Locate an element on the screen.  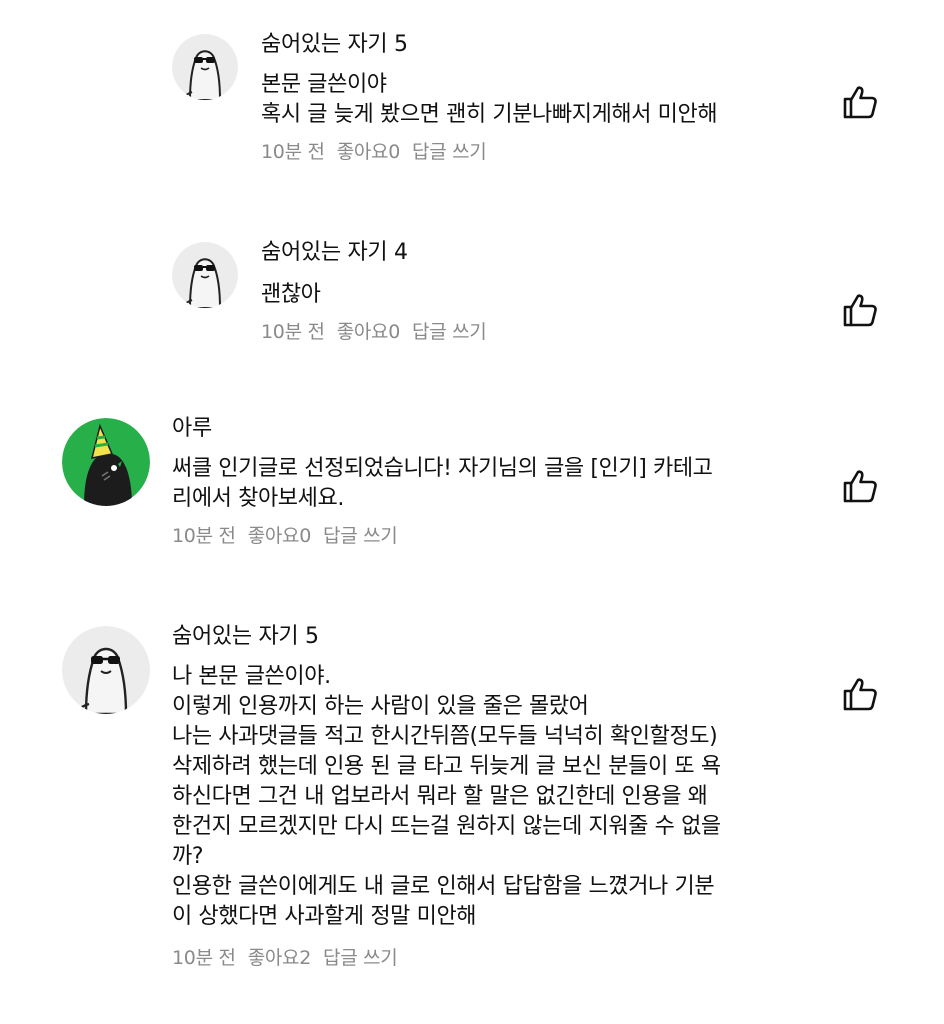
comment-body-line: 이 상했다면 사과할게 정말 미안해 is located at coordinates (324, 916).